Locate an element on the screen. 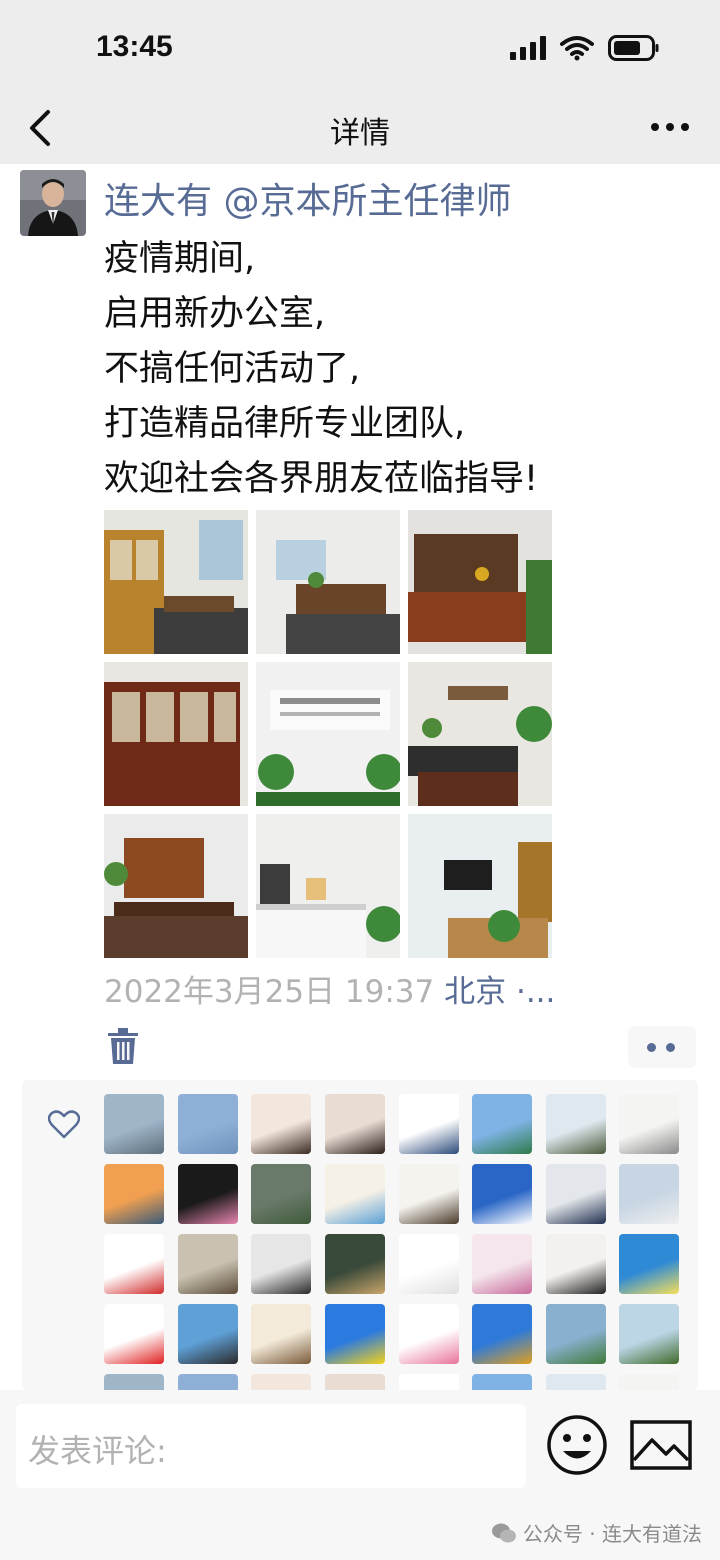  heart-icon is located at coordinates (64, 1124).